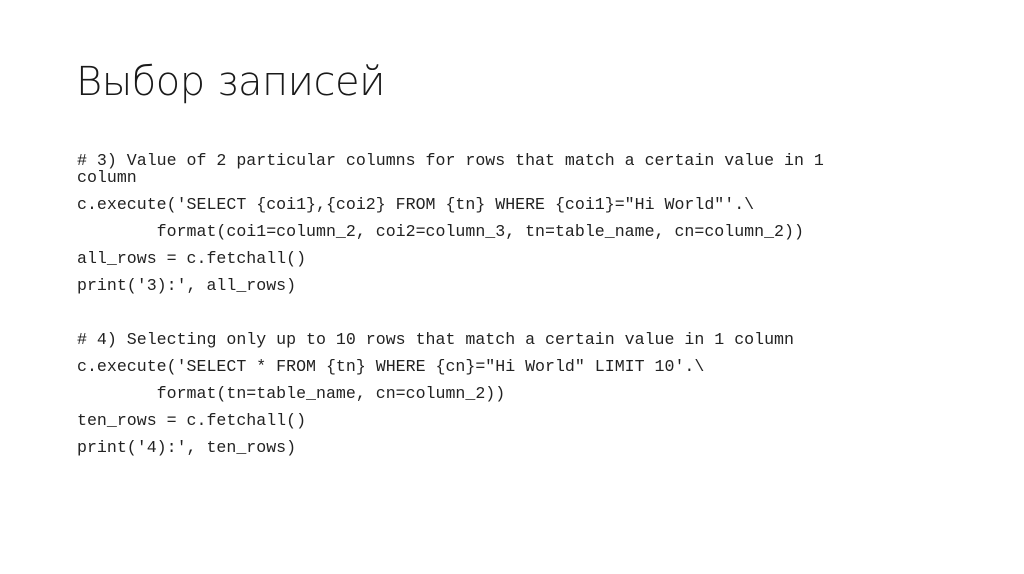 Image resolution: width=1024 pixels, height=574 pixels. What do you see at coordinates (192, 420) in the screenshot?
I see `code-line: ten_rows = c.fetchall()` at bounding box center [192, 420].